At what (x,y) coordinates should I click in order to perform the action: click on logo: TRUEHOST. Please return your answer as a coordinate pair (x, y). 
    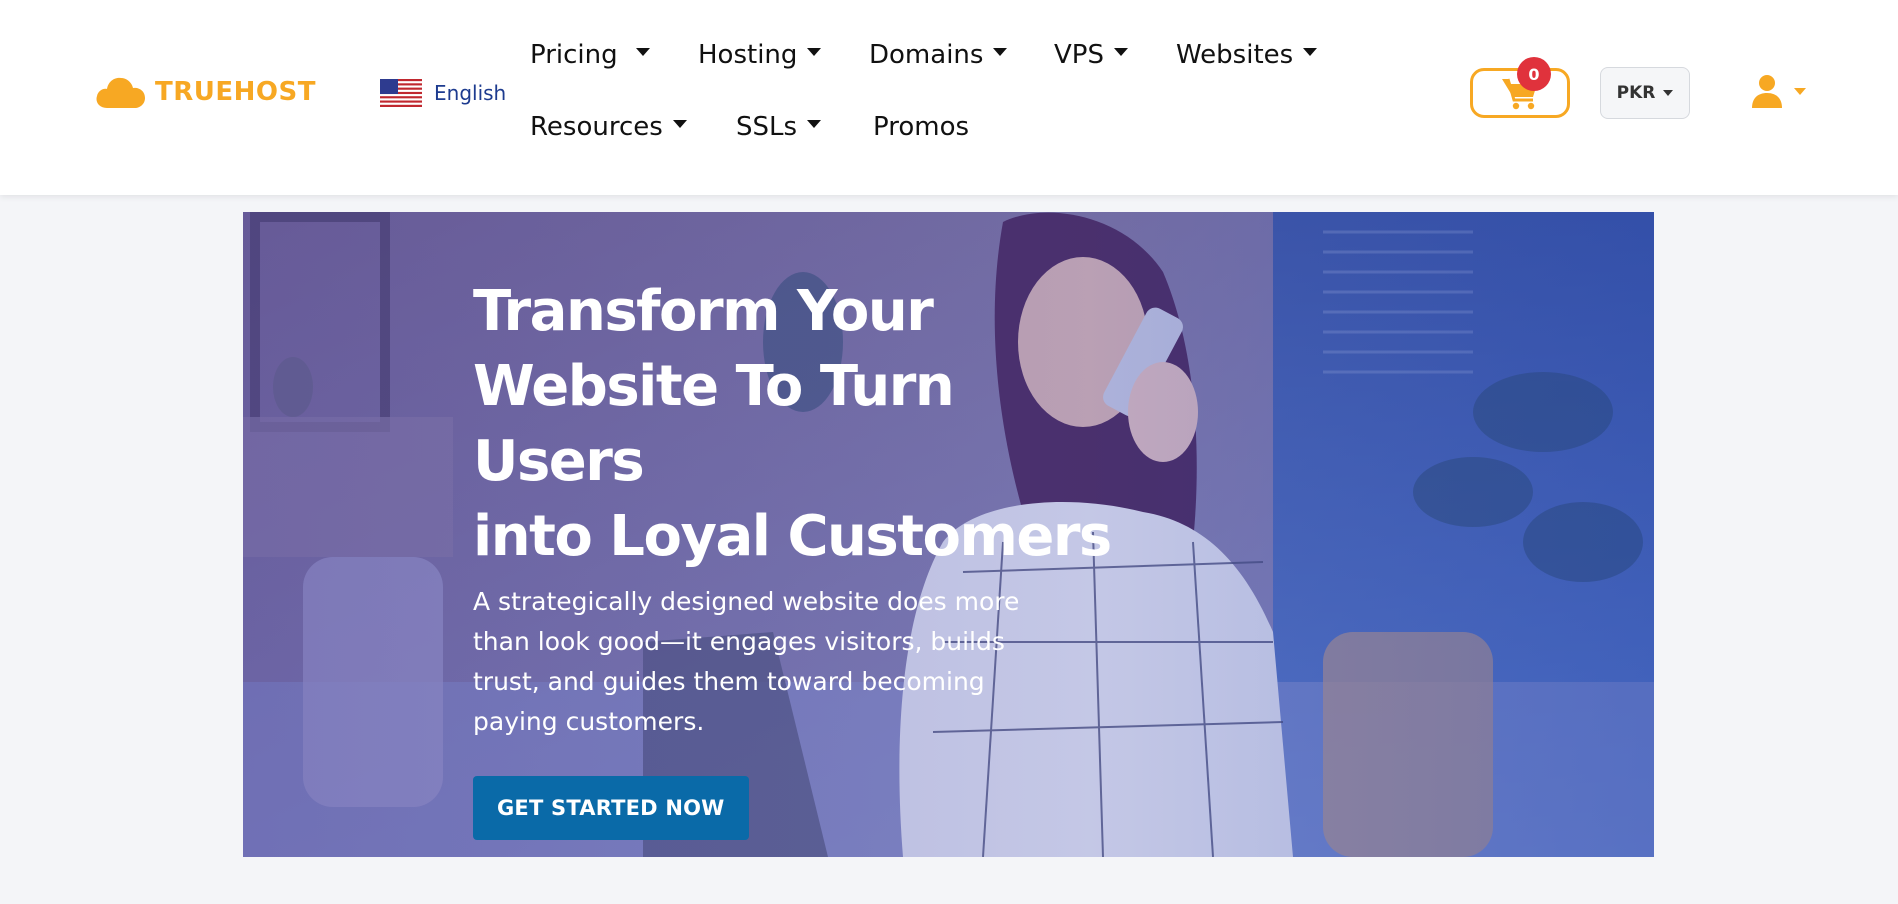
    Looking at the image, I should click on (205, 92).